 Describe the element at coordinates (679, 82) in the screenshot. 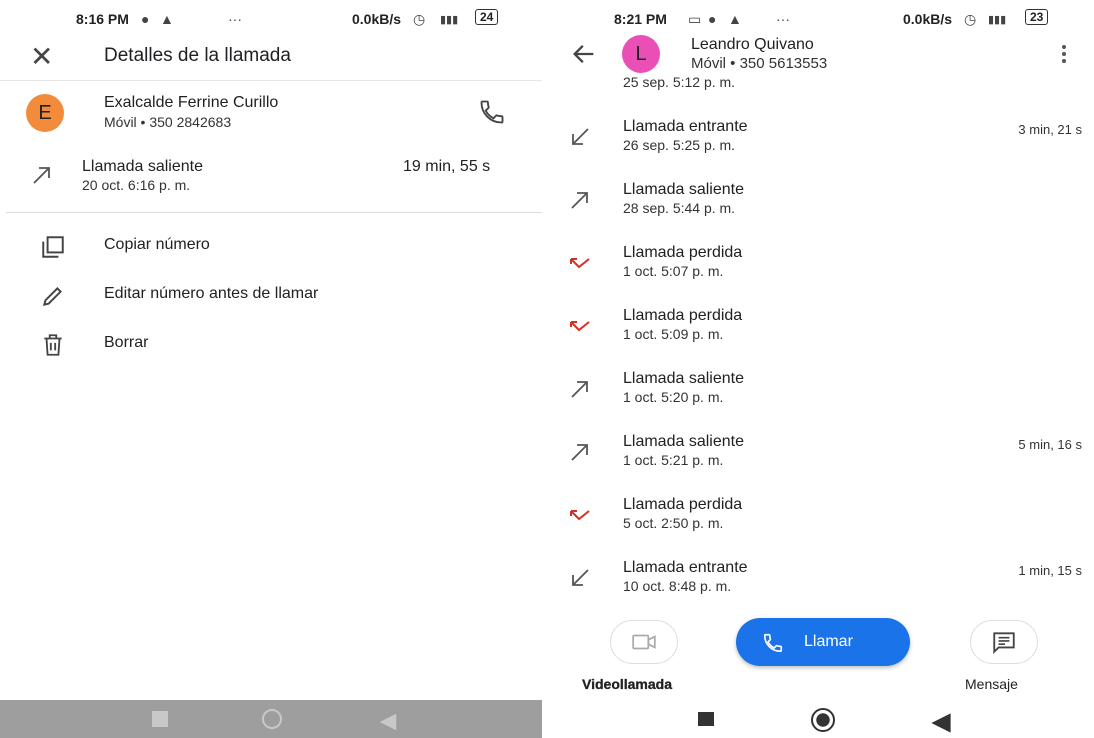

I see `call-date: 25 sep. 5:12 p. m.` at that location.